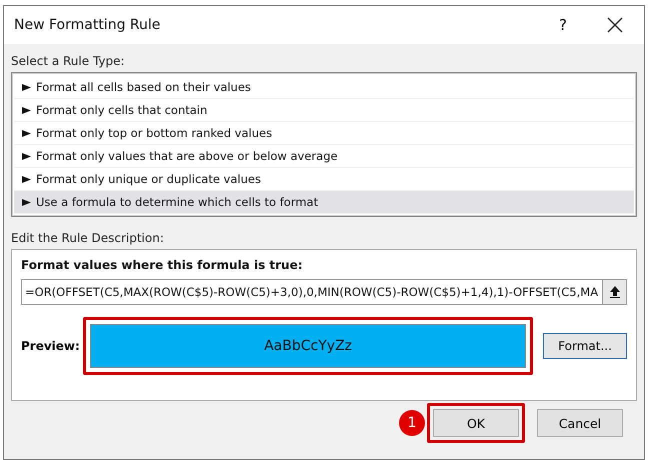 The image size is (652, 467). Describe the element at coordinates (148, 179) in the screenshot. I see `rule-type-text: Format only unique or duplicate values` at that location.